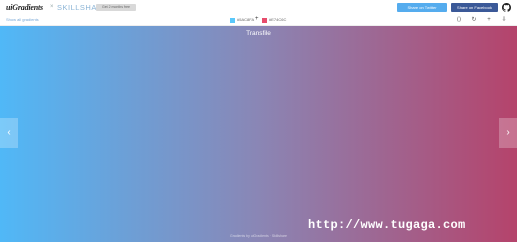 This screenshot has width=517, height=242. What do you see at coordinates (508, 133) in the screenshot?
I see `next-gradient-button: ›` at bounding box center [508, 133].